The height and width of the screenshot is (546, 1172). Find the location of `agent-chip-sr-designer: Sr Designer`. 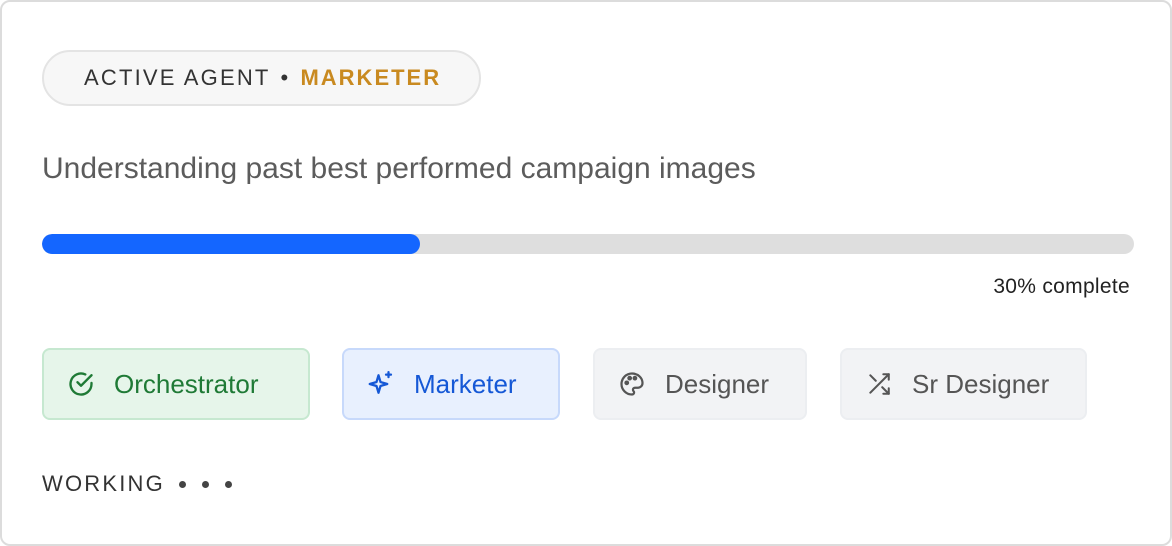

agent-chip-sr-designer: Sr Designer is located at coordinates (963, 384).